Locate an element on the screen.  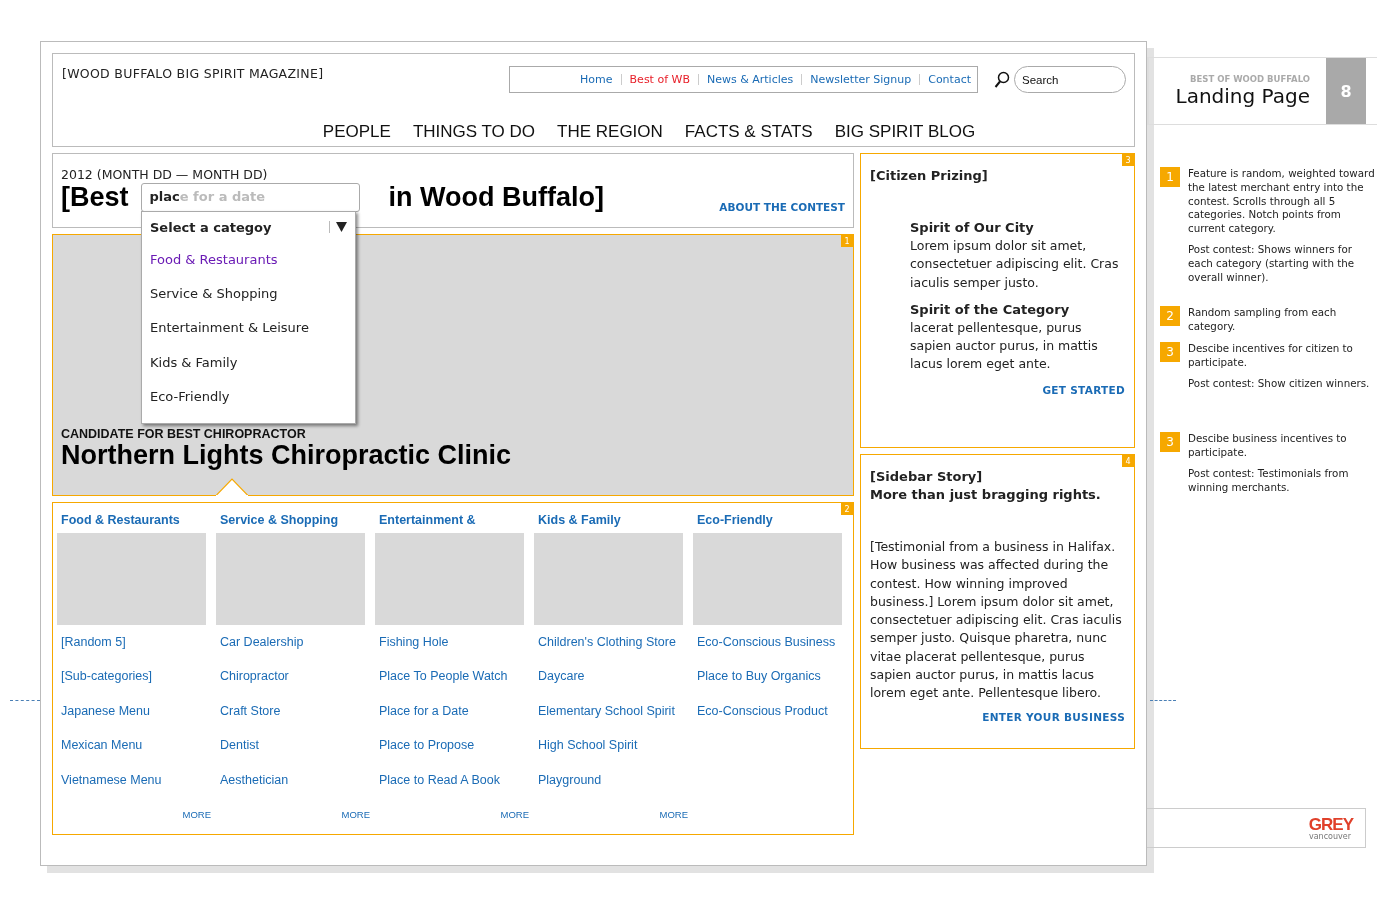
subcategory-link: Fishing Hole is located at coordinates (454, 652).